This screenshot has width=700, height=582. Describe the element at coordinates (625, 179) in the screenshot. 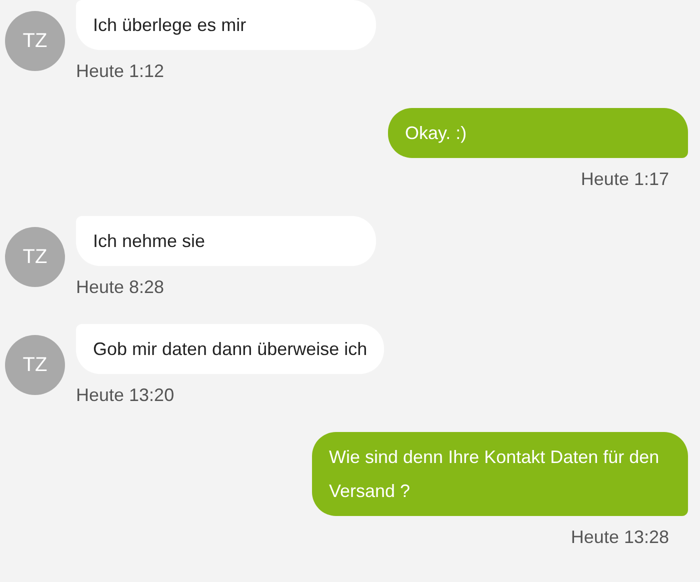

I see `message-time: Heute 1:17` at that location.